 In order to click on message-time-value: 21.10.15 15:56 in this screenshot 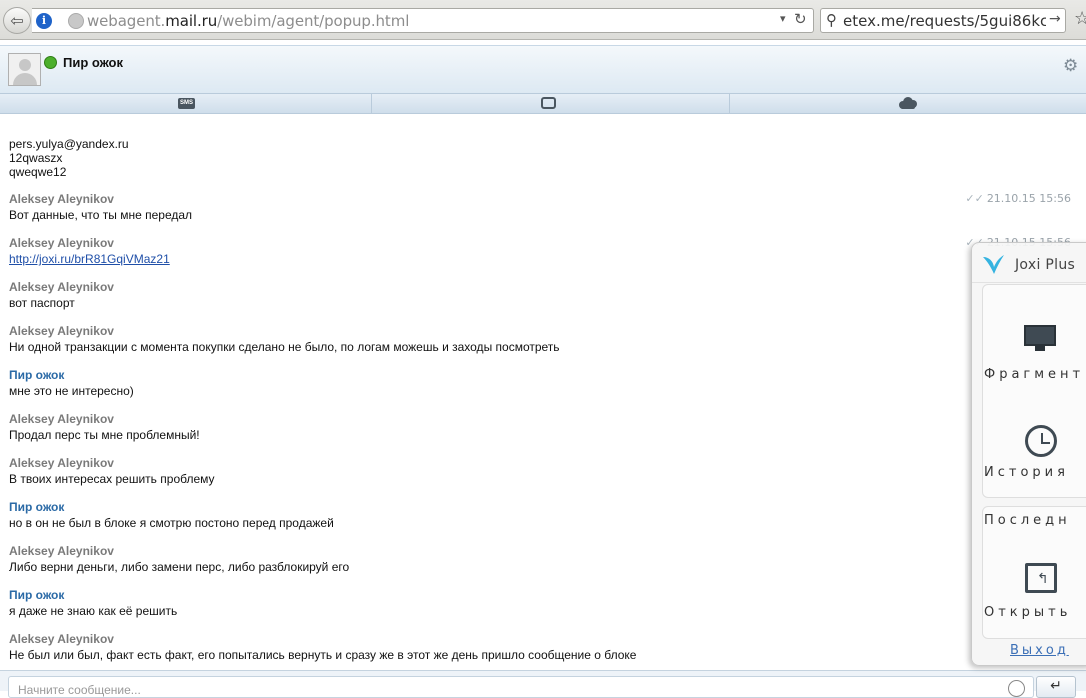, I will do `click(1028, 198)`.